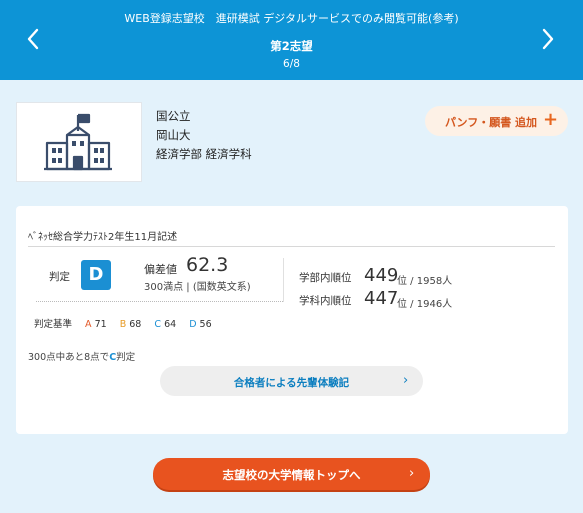 The image size is (583, 513). Describe the element at coordinates (173, 135) in the screenshot. I see `school-name: 岡山大` at that location.